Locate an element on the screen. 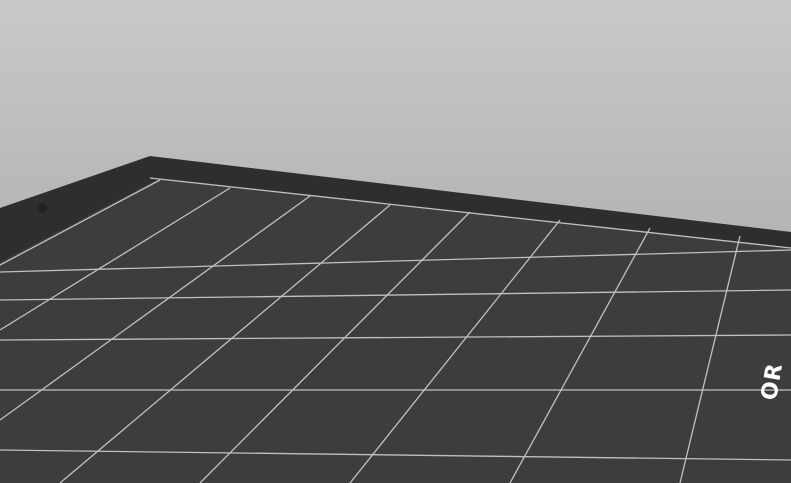 Image resolution: width=791 pixels, height=483 pixels. bed-screw-icon is located at coordinates (42, 208).